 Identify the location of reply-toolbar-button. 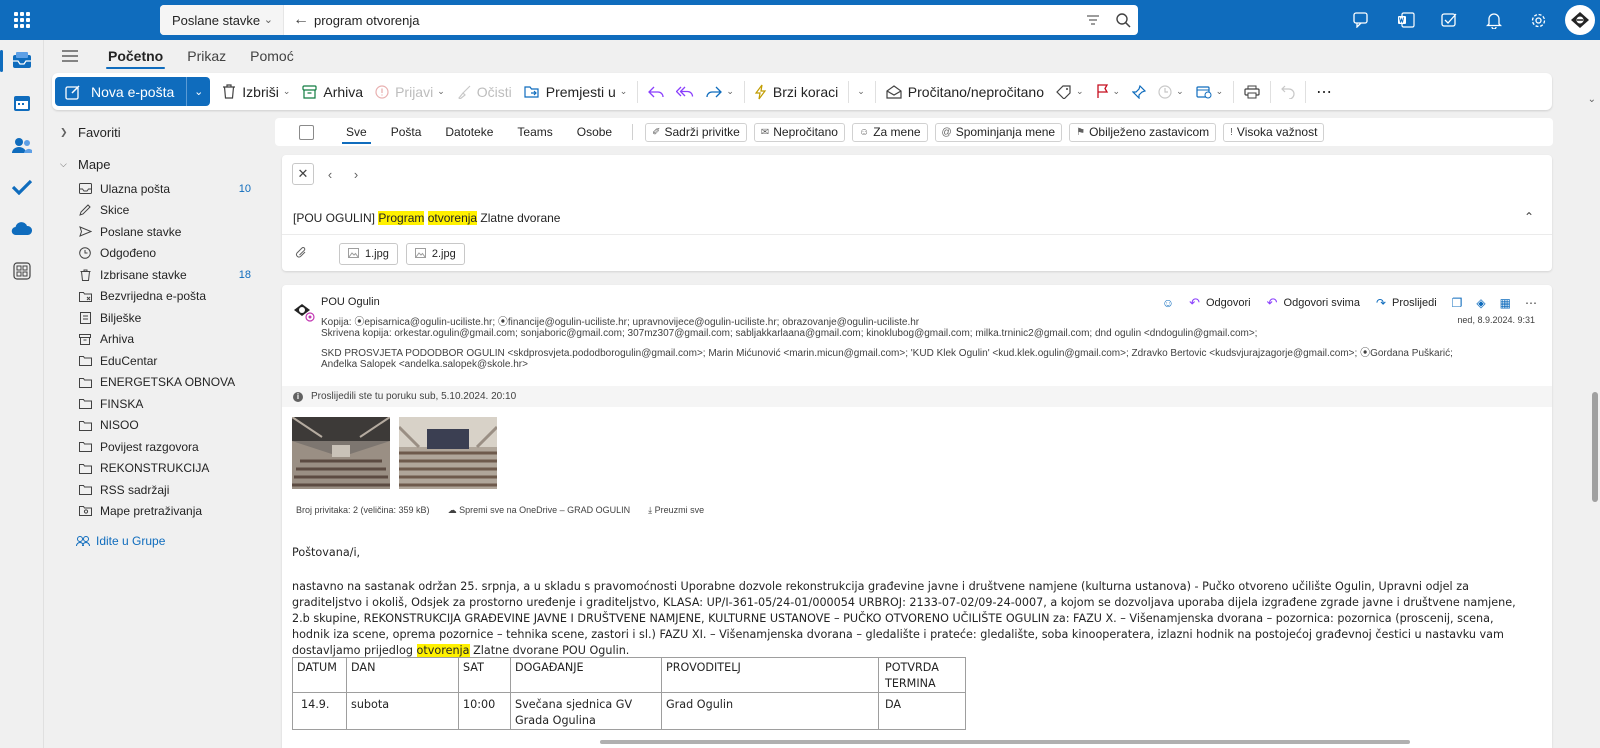
(656, 91).